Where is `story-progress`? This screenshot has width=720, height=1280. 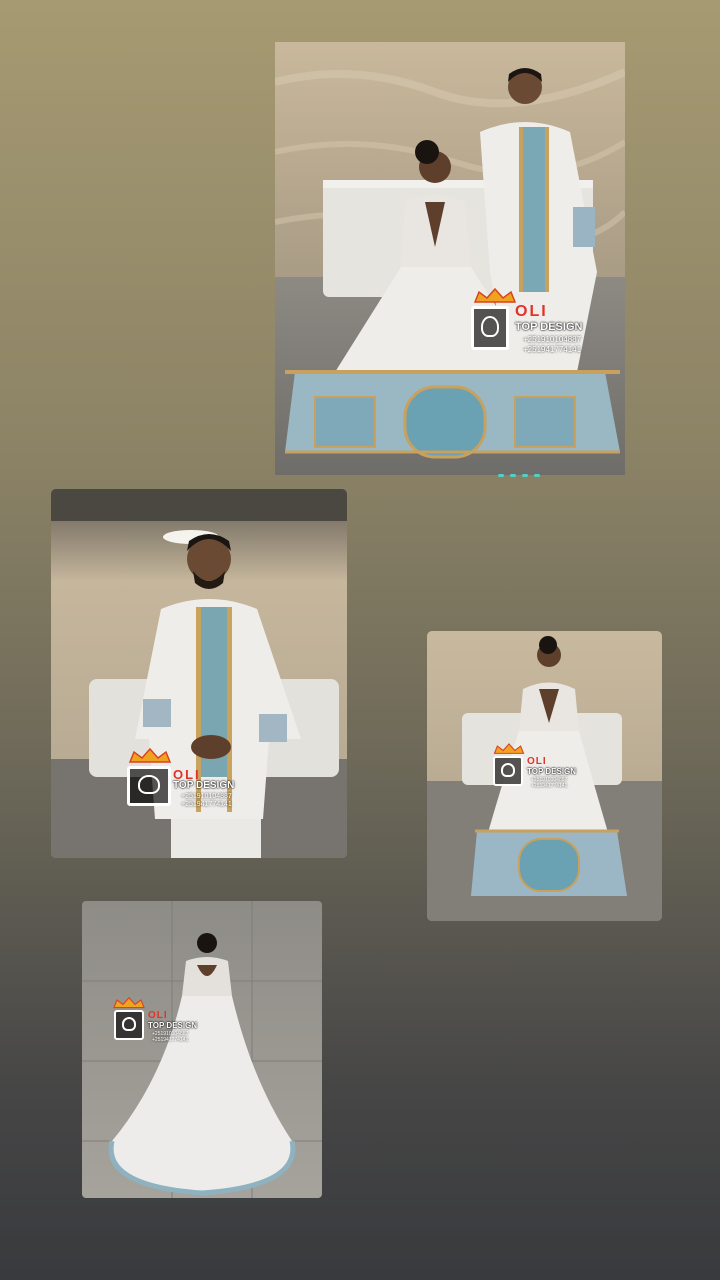
story-progress is located at coordinates (523, 476).